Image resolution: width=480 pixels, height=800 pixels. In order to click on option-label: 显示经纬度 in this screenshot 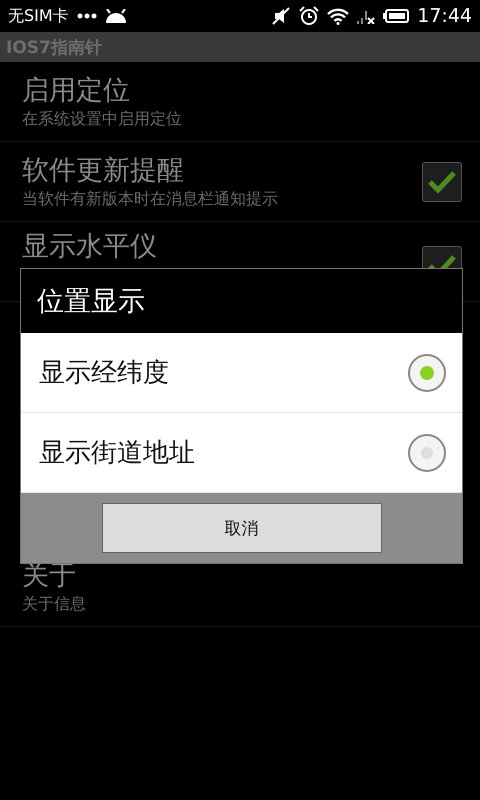, I will do `click(104, 372)`.